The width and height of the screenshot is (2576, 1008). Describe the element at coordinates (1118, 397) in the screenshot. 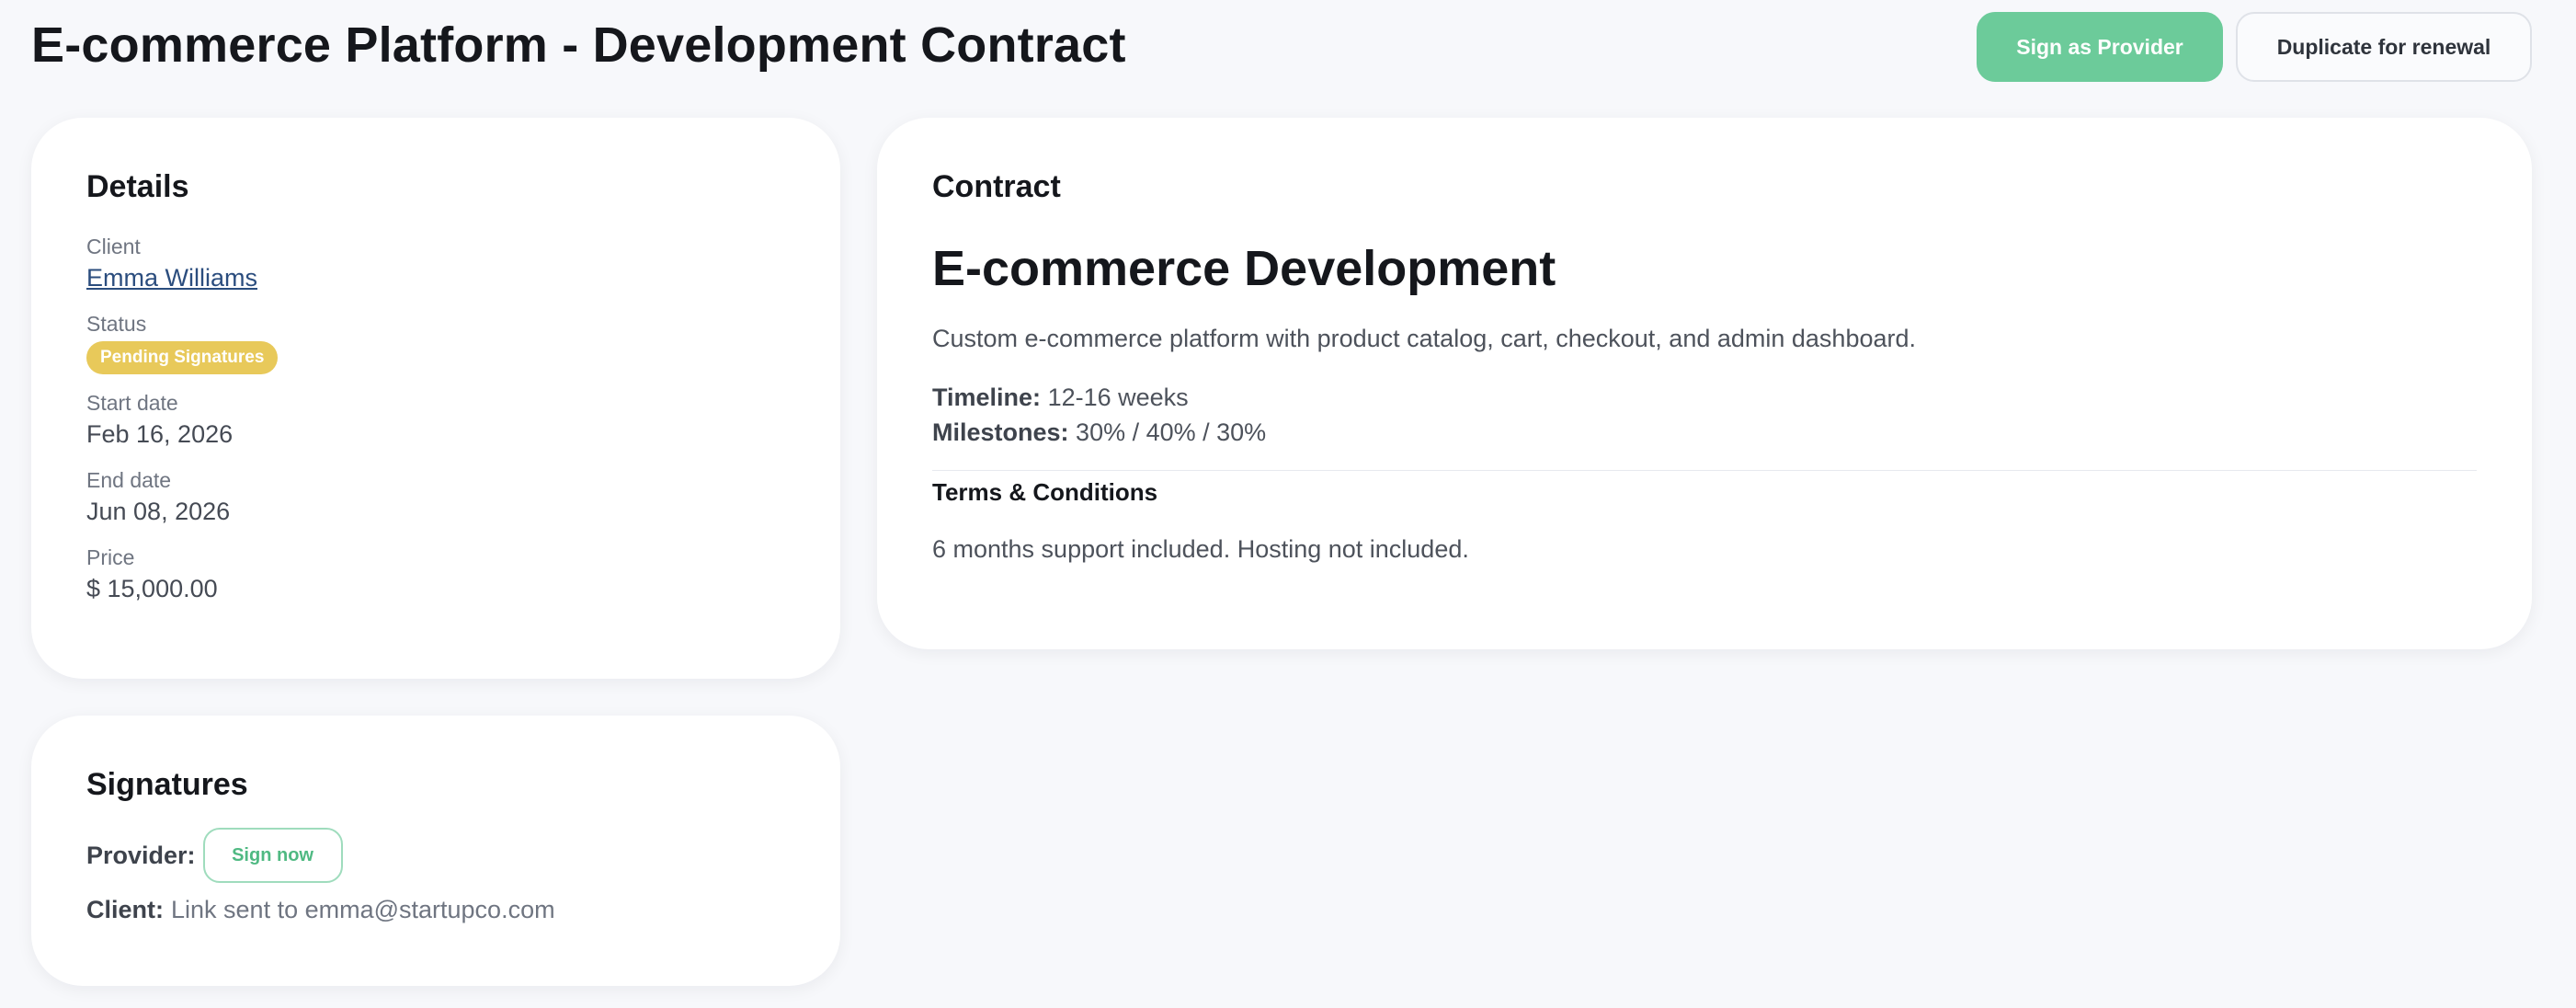

I see `timeline-value: 12-16 weeks` at that location.